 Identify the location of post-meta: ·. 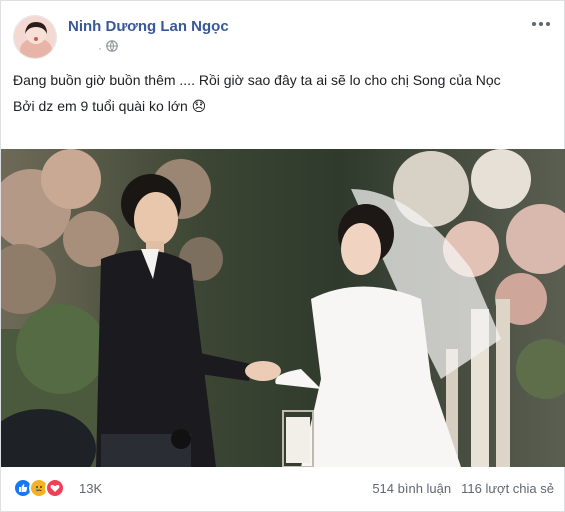
(108, 47).